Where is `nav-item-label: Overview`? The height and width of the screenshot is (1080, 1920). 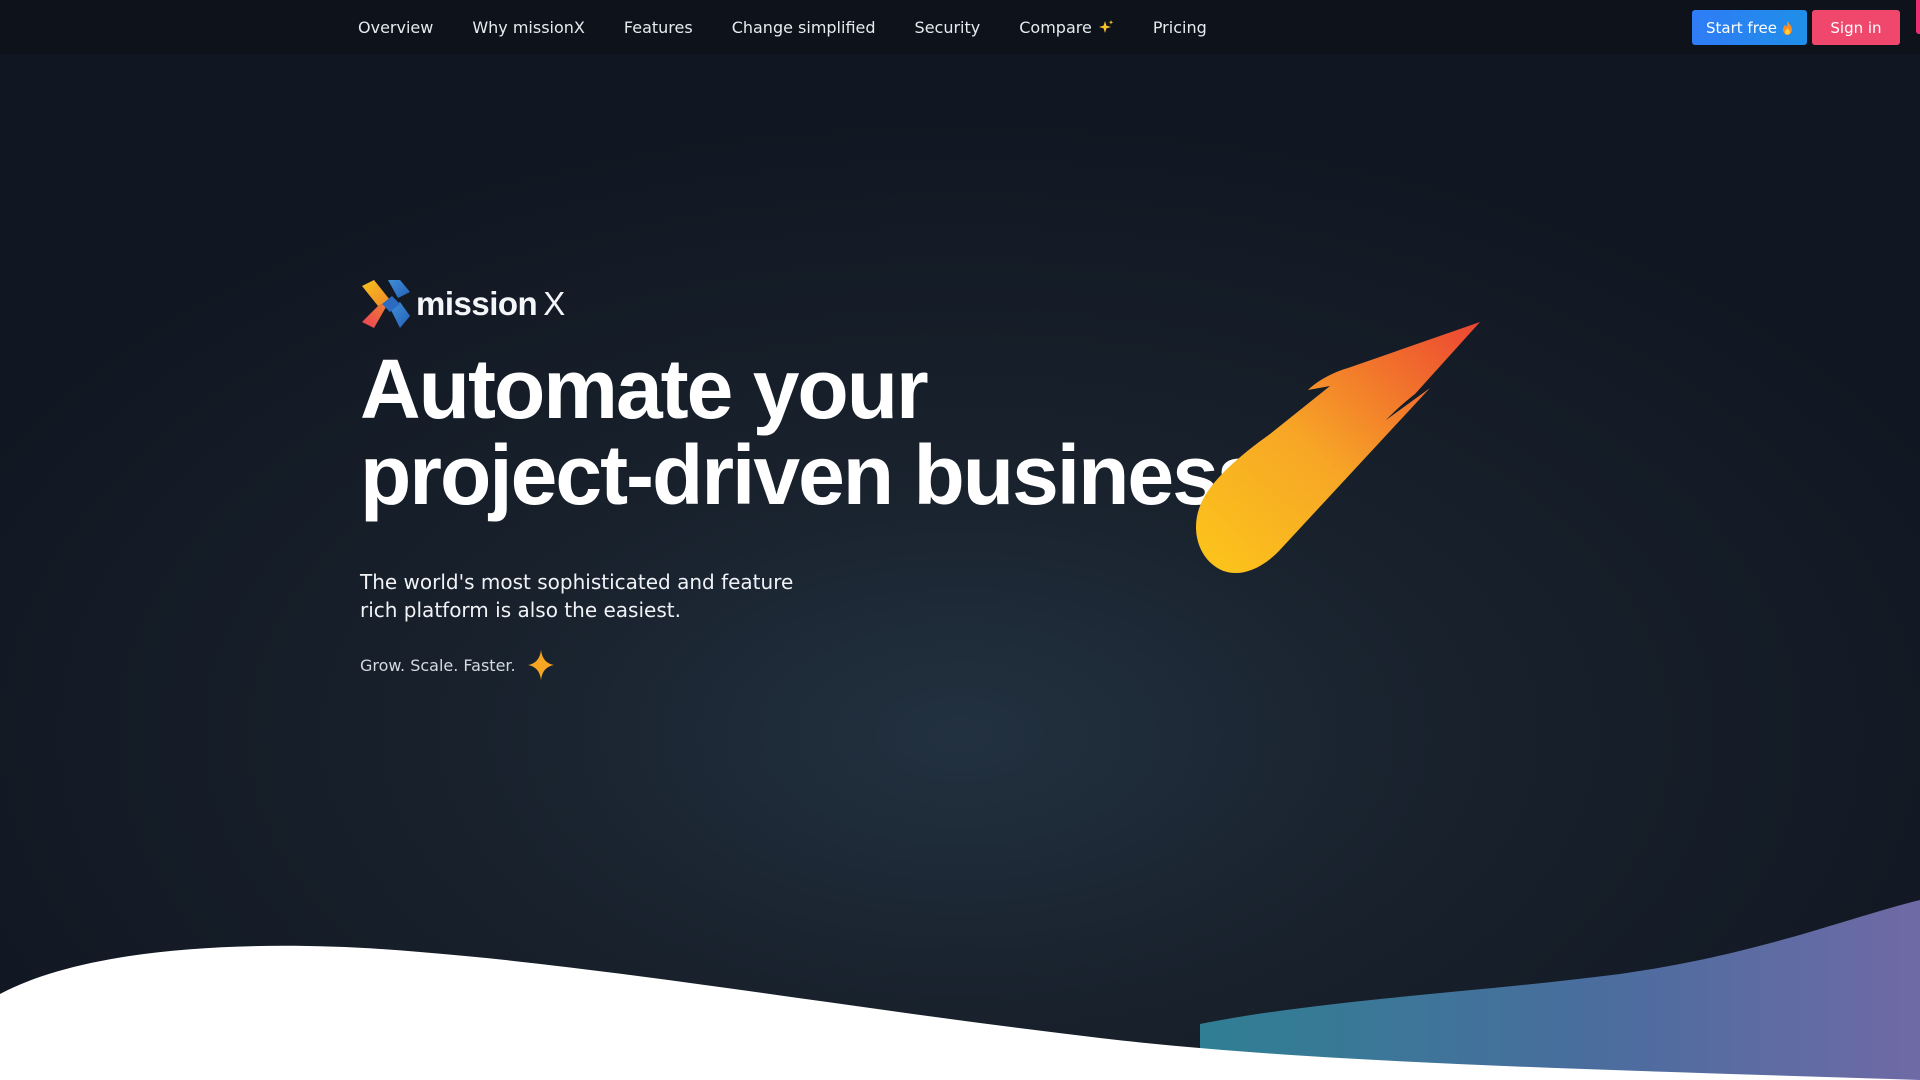
nav-item-label: Overview is located at coordinates (396, 27).